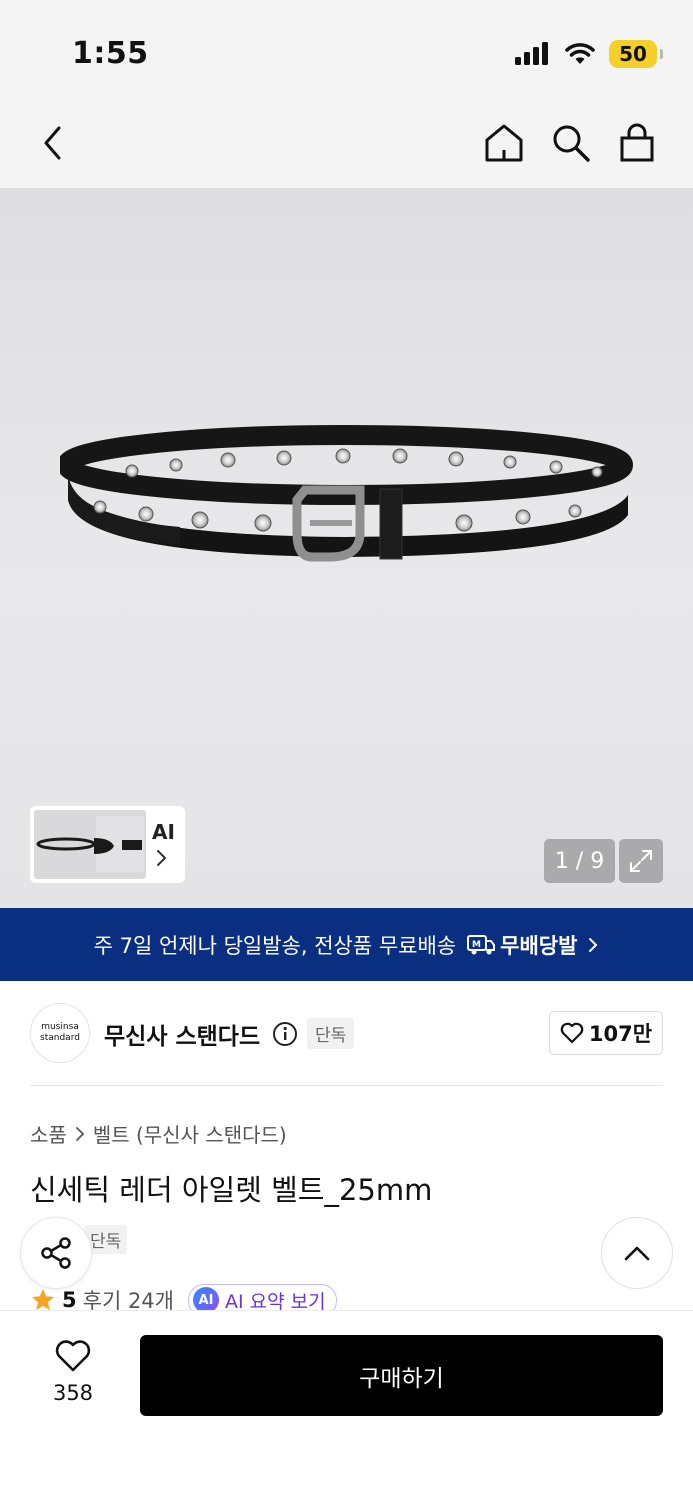  I want to click on brand-row: musinsa standard 무신사 스탠다드 단독 107만, so click(346, 1033).